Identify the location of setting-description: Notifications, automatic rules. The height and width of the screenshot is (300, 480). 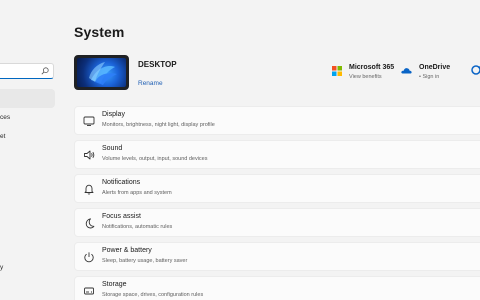
(137, 227).